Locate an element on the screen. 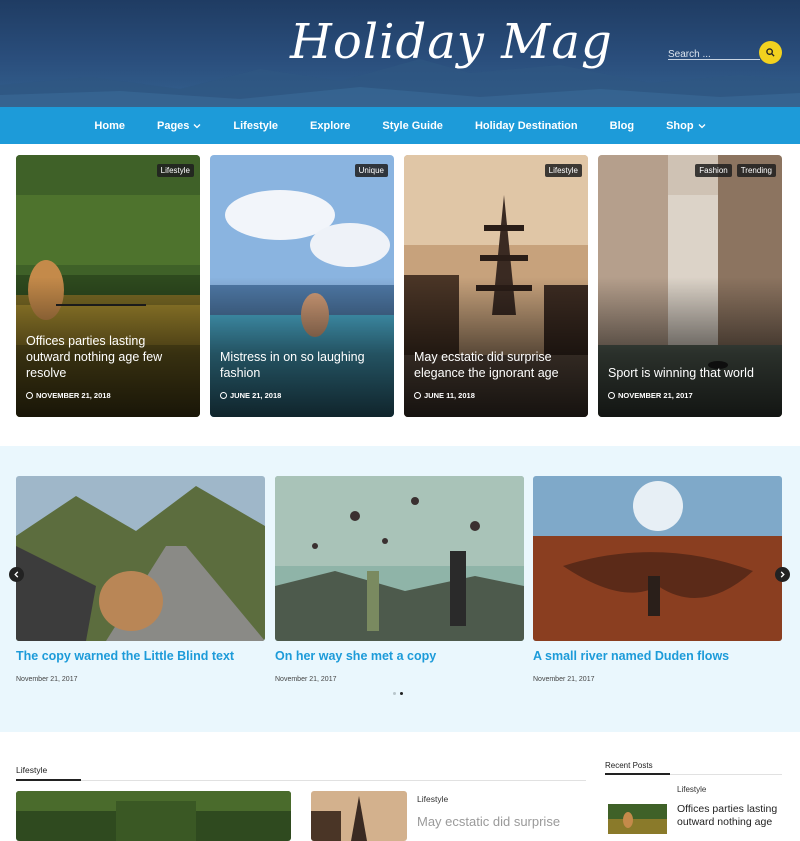  nav-item-lifestyle: Lifestyle is located at coordinates (255, 126).